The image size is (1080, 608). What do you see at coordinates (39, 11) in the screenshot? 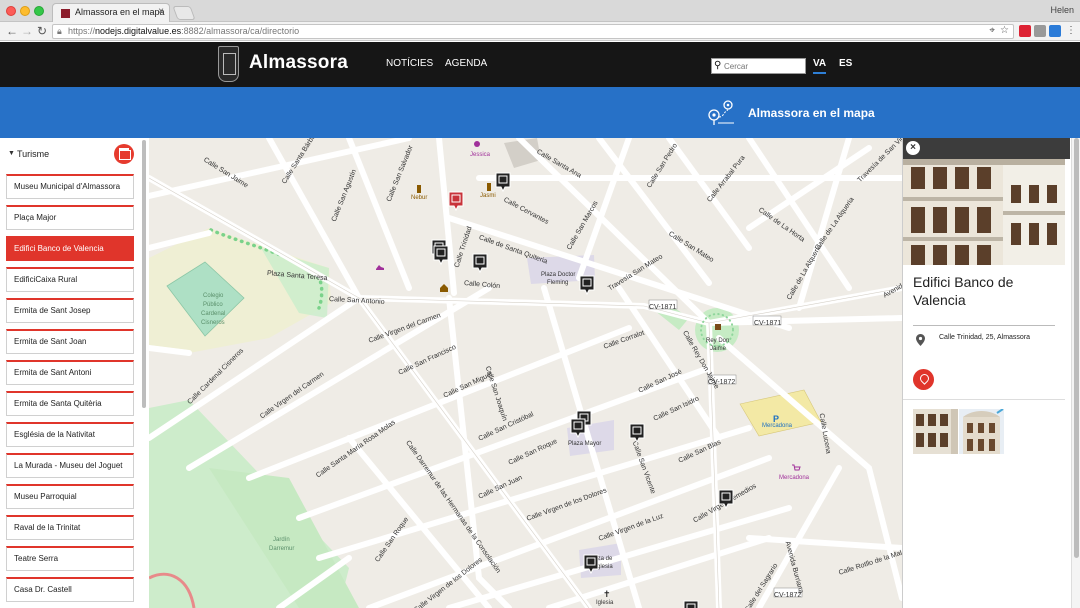
I see `zoom-window-button` at bounding box center [39, 11].